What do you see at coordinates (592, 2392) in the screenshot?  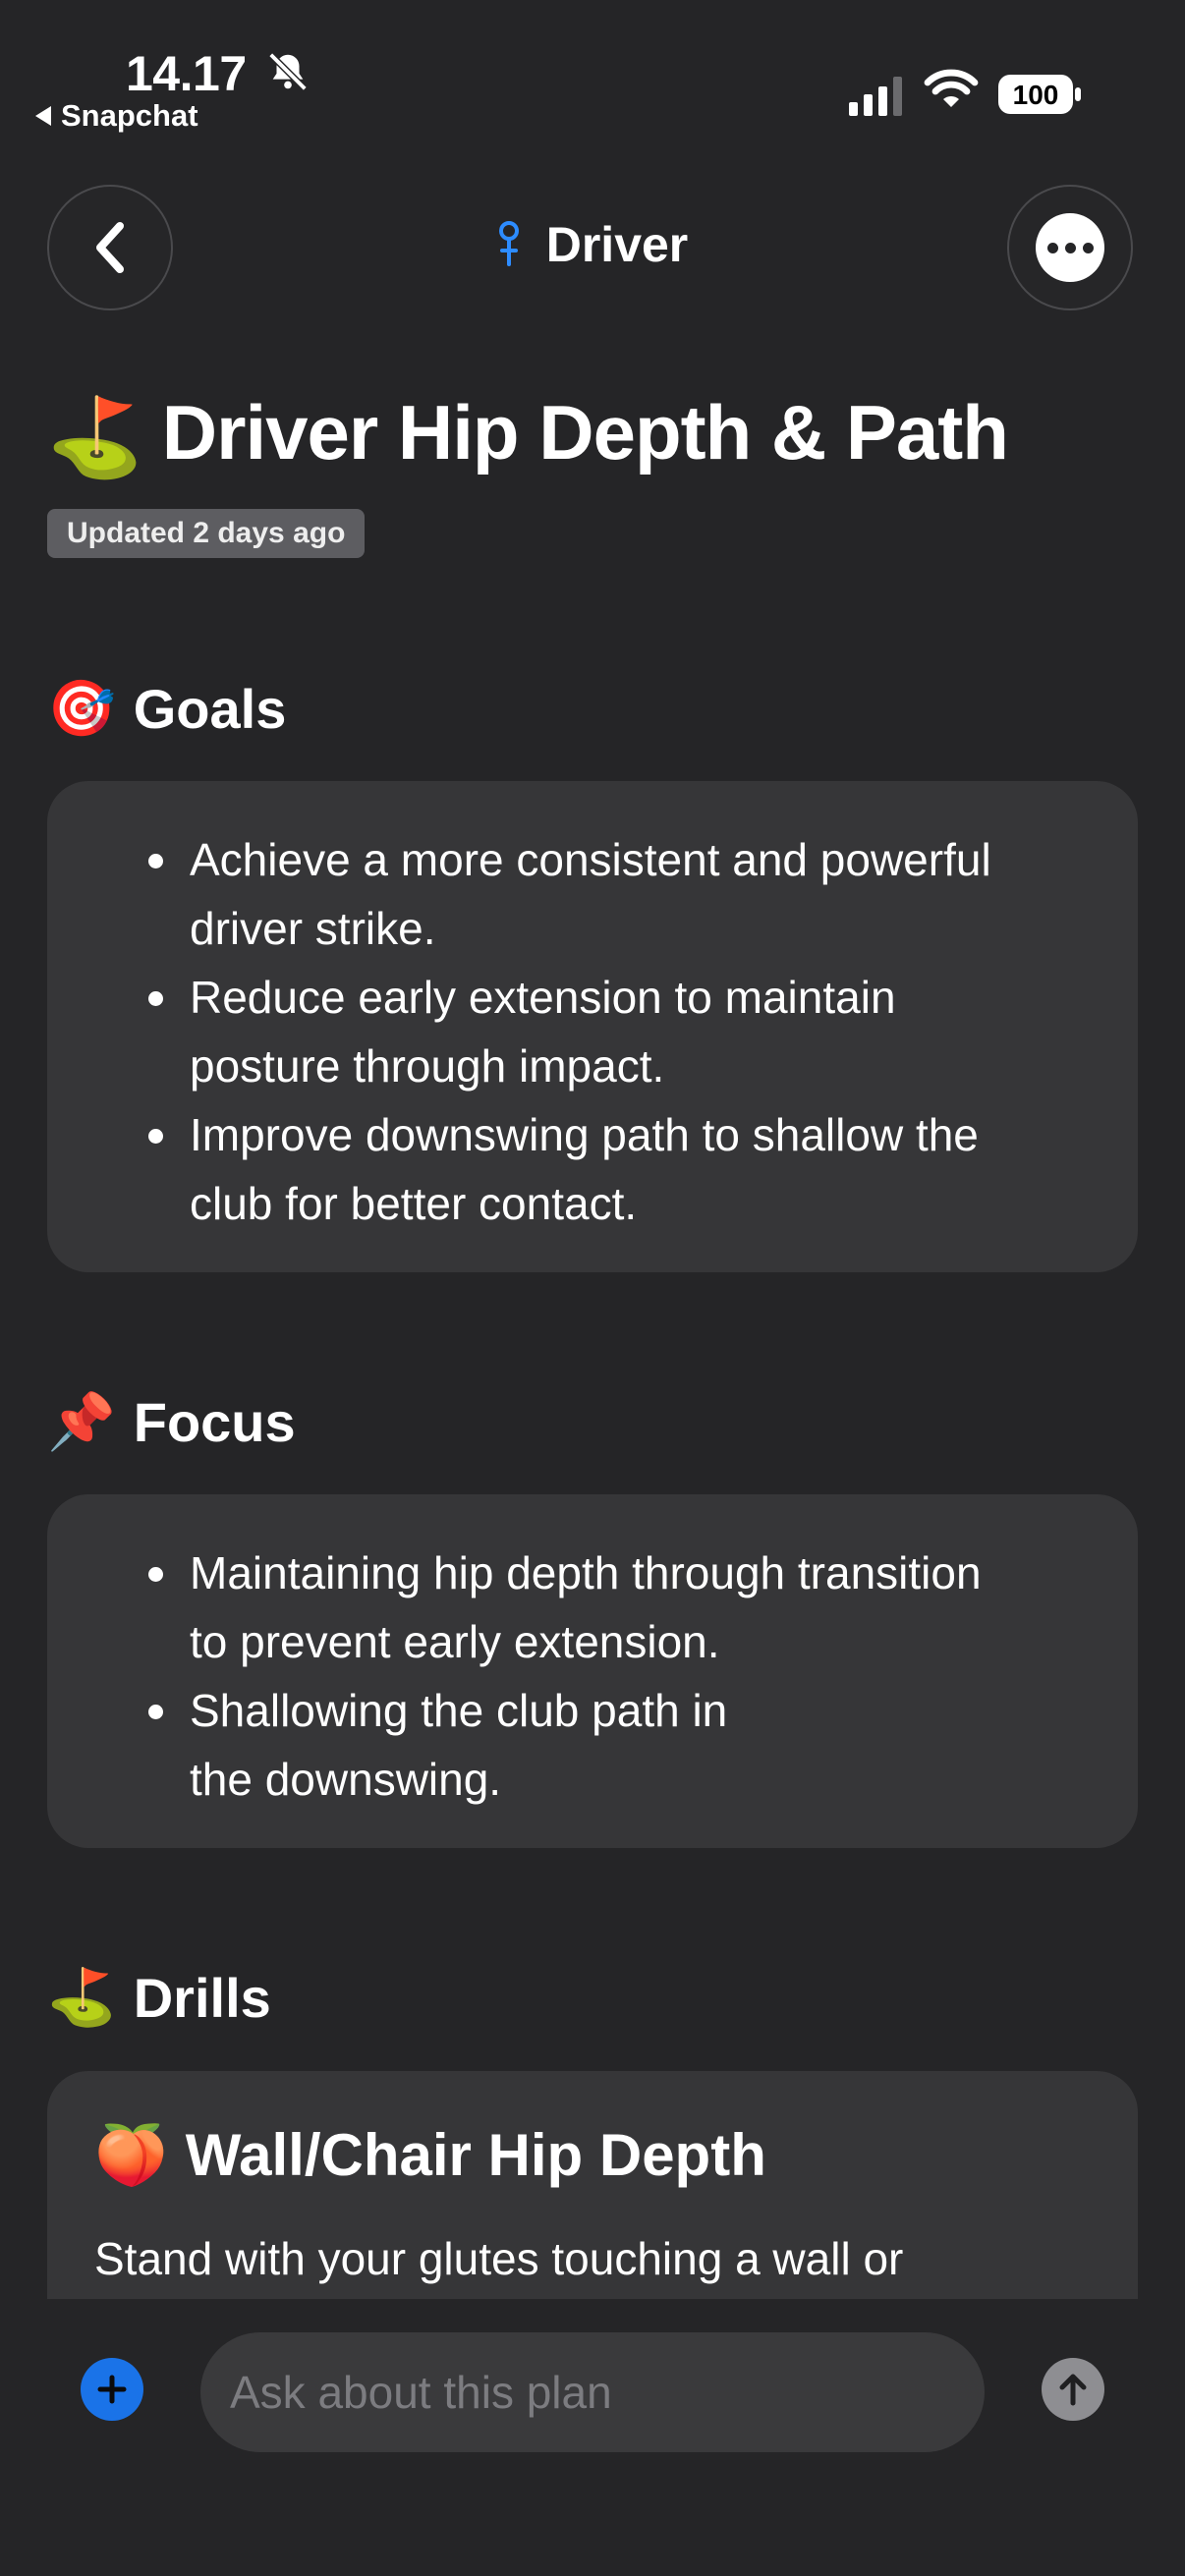 I see `ask-plan-input` at bounding box center [592, 2392].